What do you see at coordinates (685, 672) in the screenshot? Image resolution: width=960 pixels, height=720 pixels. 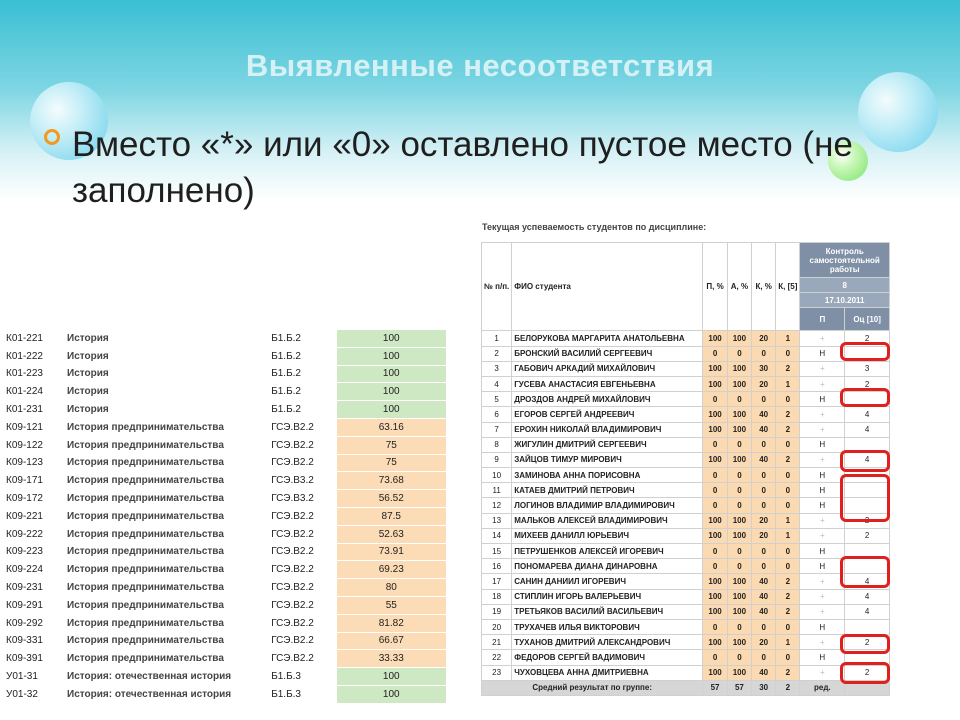 I see `table-row: 23 ЧУХОВЦЕВА АННА ДМИТРИЕВНА 100 100 40 2 +2` at bounding box center [685, 672].